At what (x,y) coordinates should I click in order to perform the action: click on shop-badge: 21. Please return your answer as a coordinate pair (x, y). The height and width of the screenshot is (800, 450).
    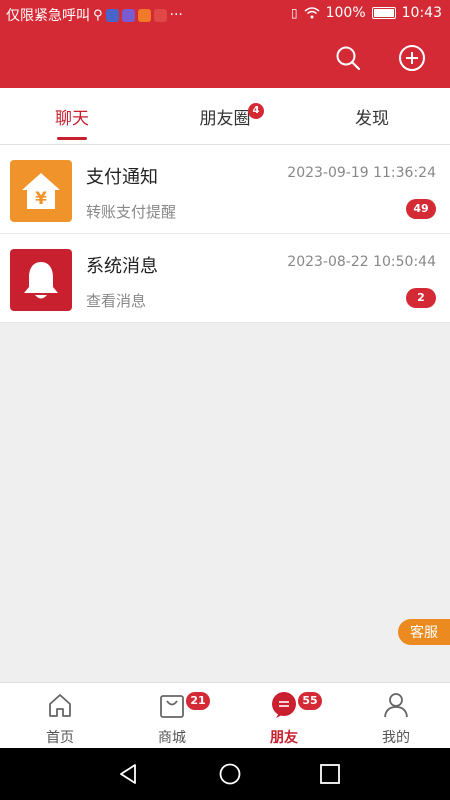
    Looking at the image, I should click on (198, 701).